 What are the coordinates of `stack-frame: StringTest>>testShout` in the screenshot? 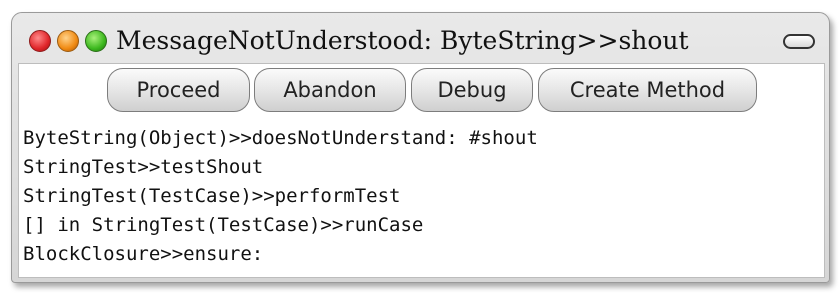 It's located at (421, 167).